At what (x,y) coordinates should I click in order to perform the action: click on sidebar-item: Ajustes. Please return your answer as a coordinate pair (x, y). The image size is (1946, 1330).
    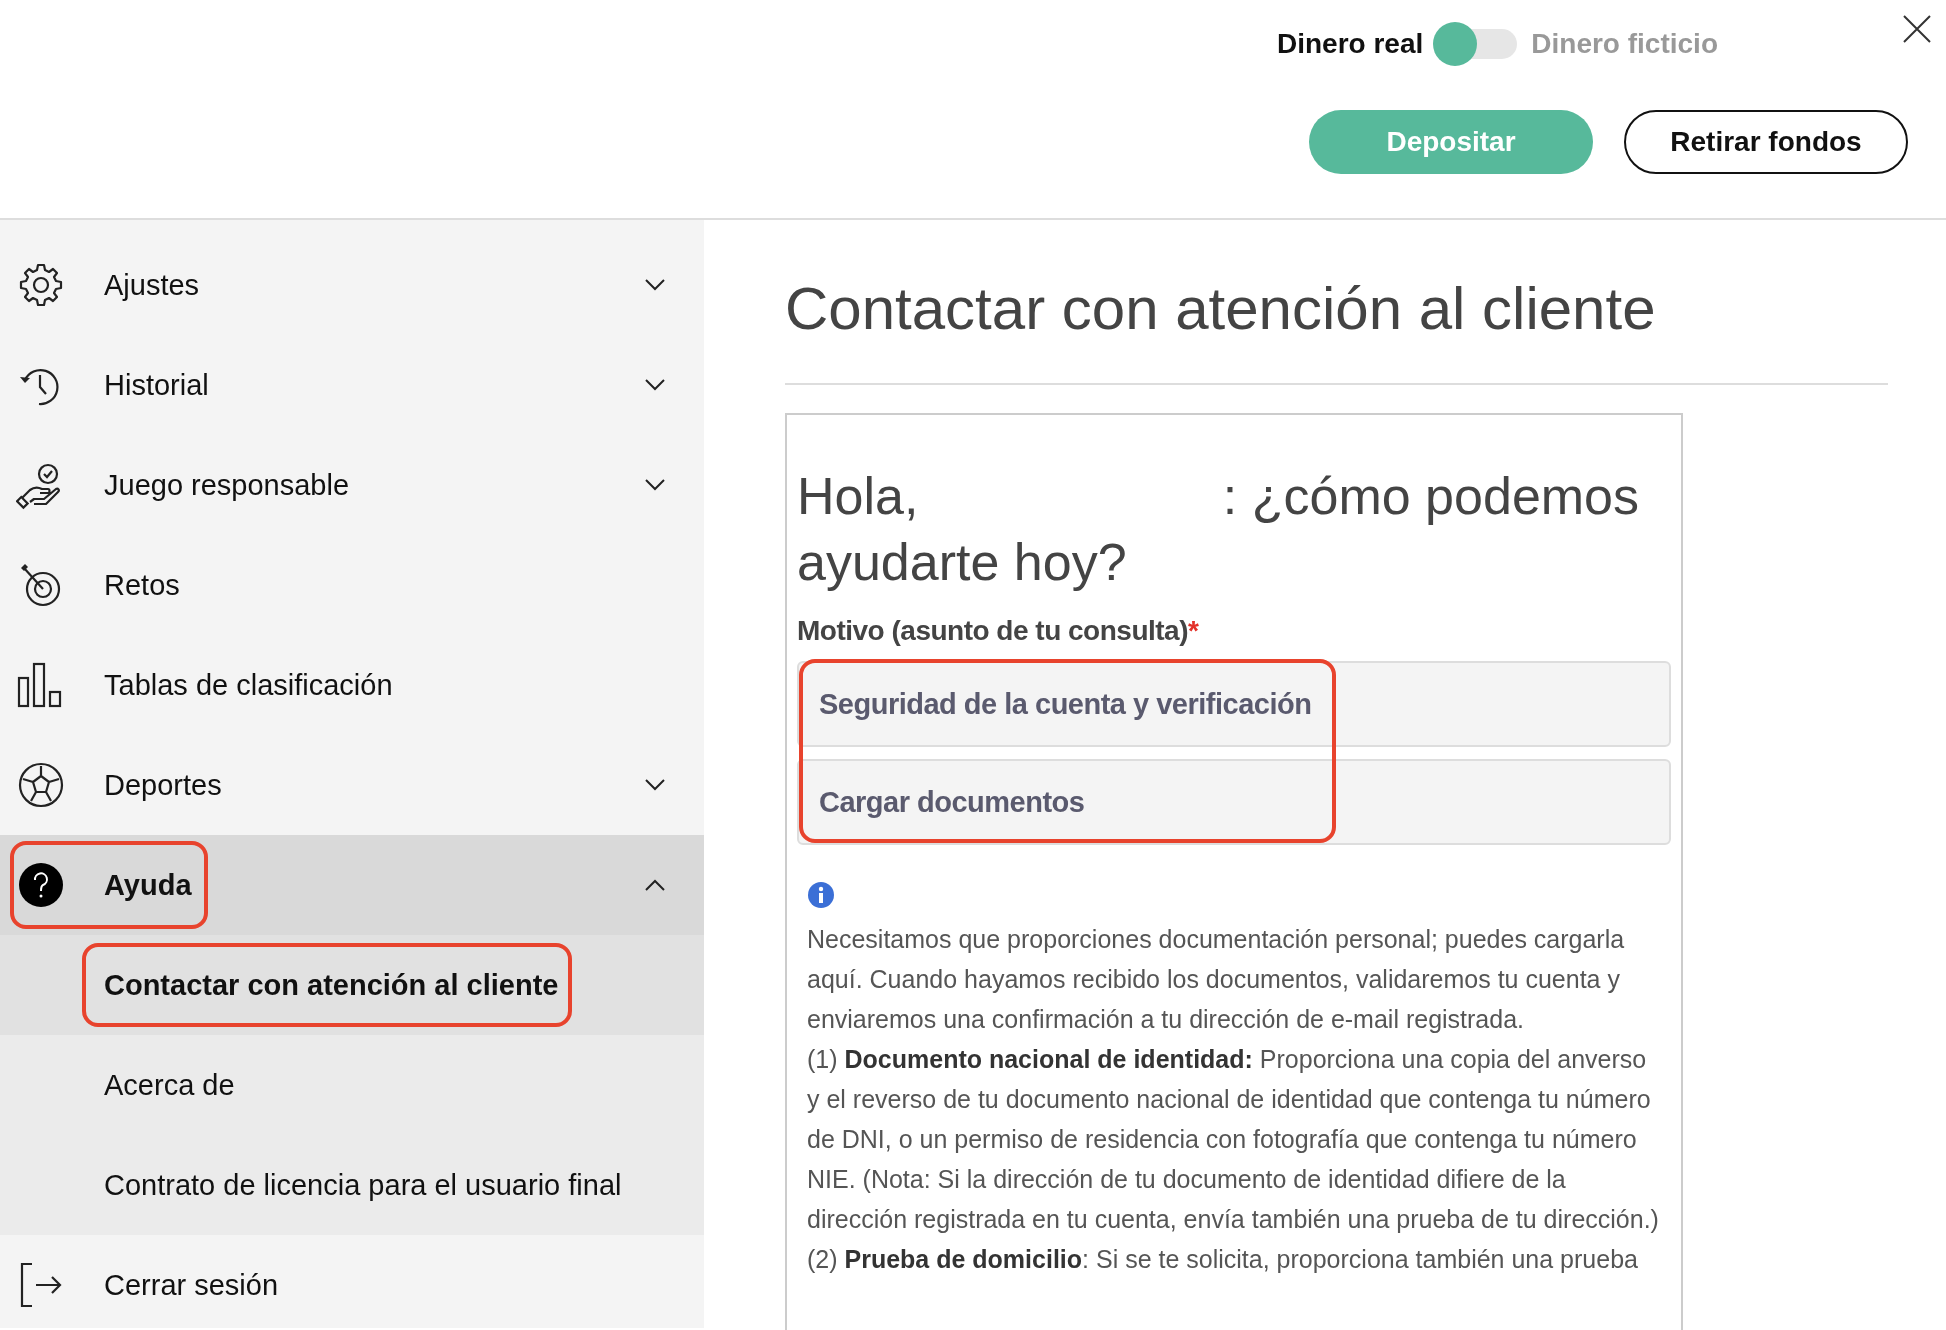
    Looking at the image, I should click on (352, 285).